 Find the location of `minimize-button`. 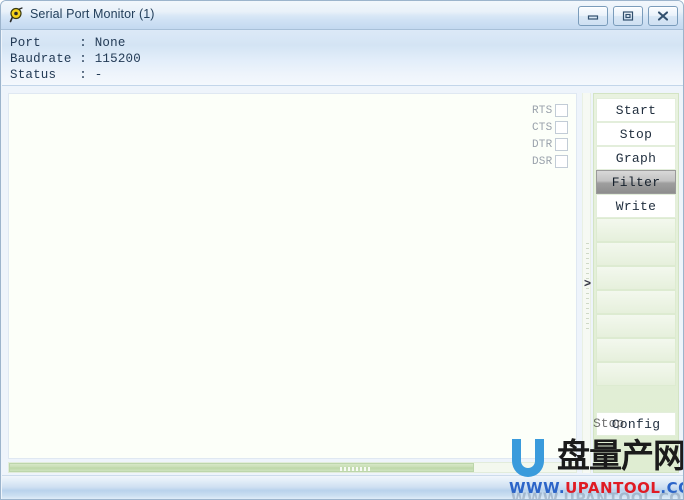

minimize-button is located at coordinates (593, 16).